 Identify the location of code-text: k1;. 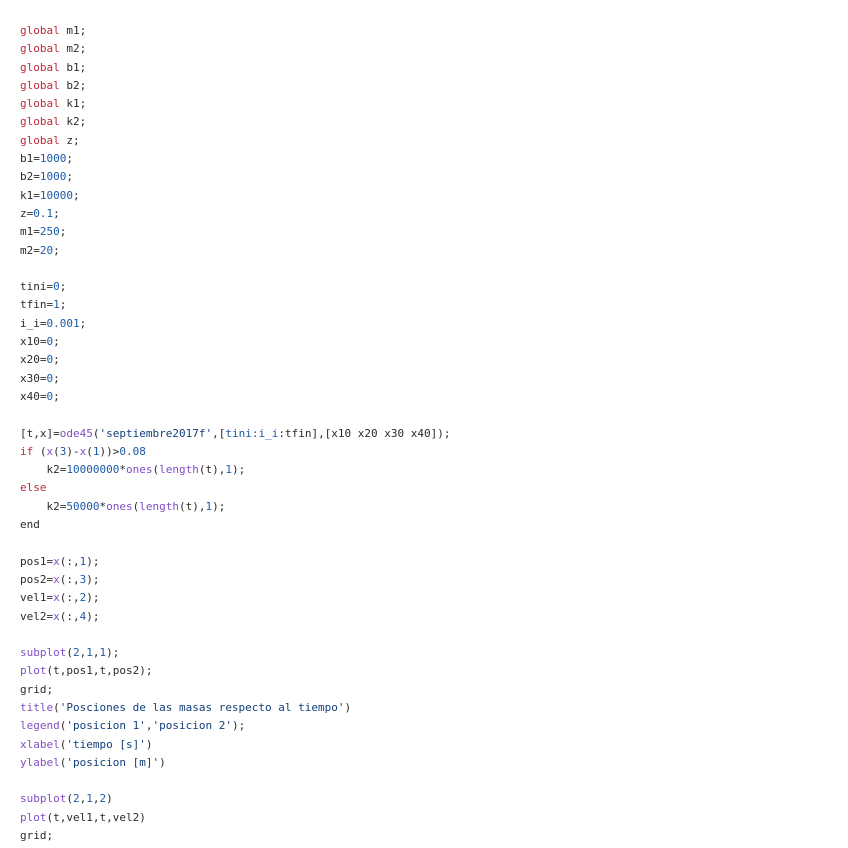
(73, 104).